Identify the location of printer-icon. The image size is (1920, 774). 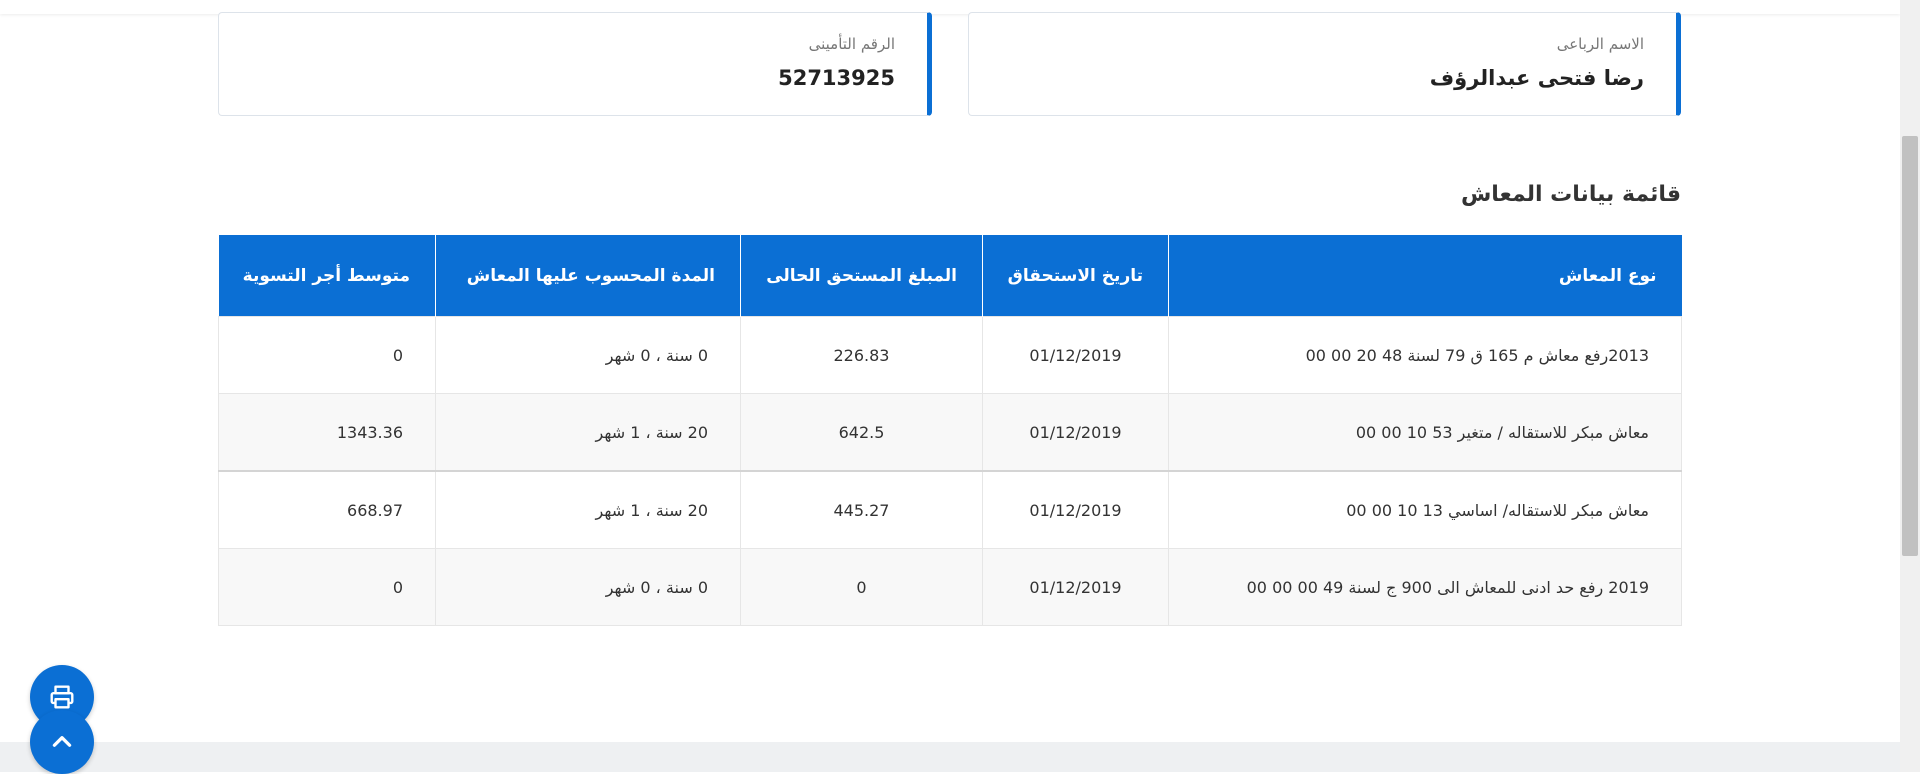
(62, 697).